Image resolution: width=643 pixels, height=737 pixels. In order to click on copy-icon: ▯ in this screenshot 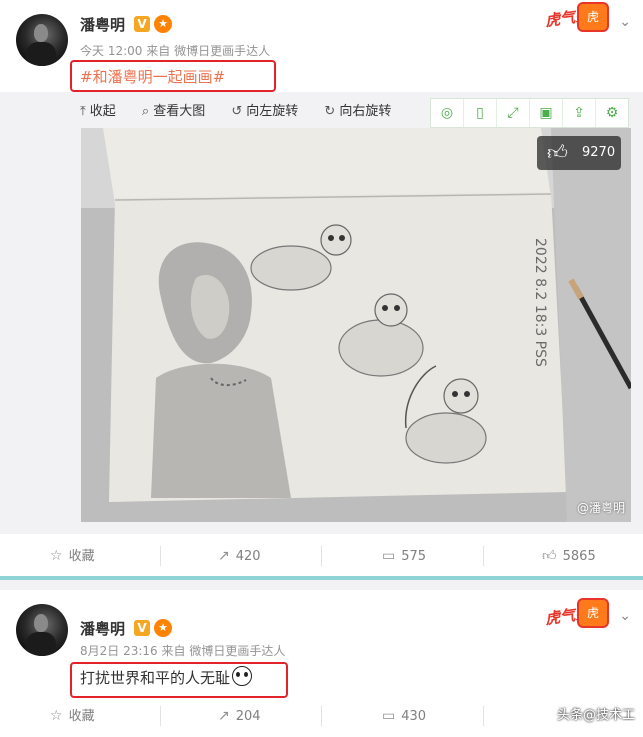, I will do `click(480, 113)`.